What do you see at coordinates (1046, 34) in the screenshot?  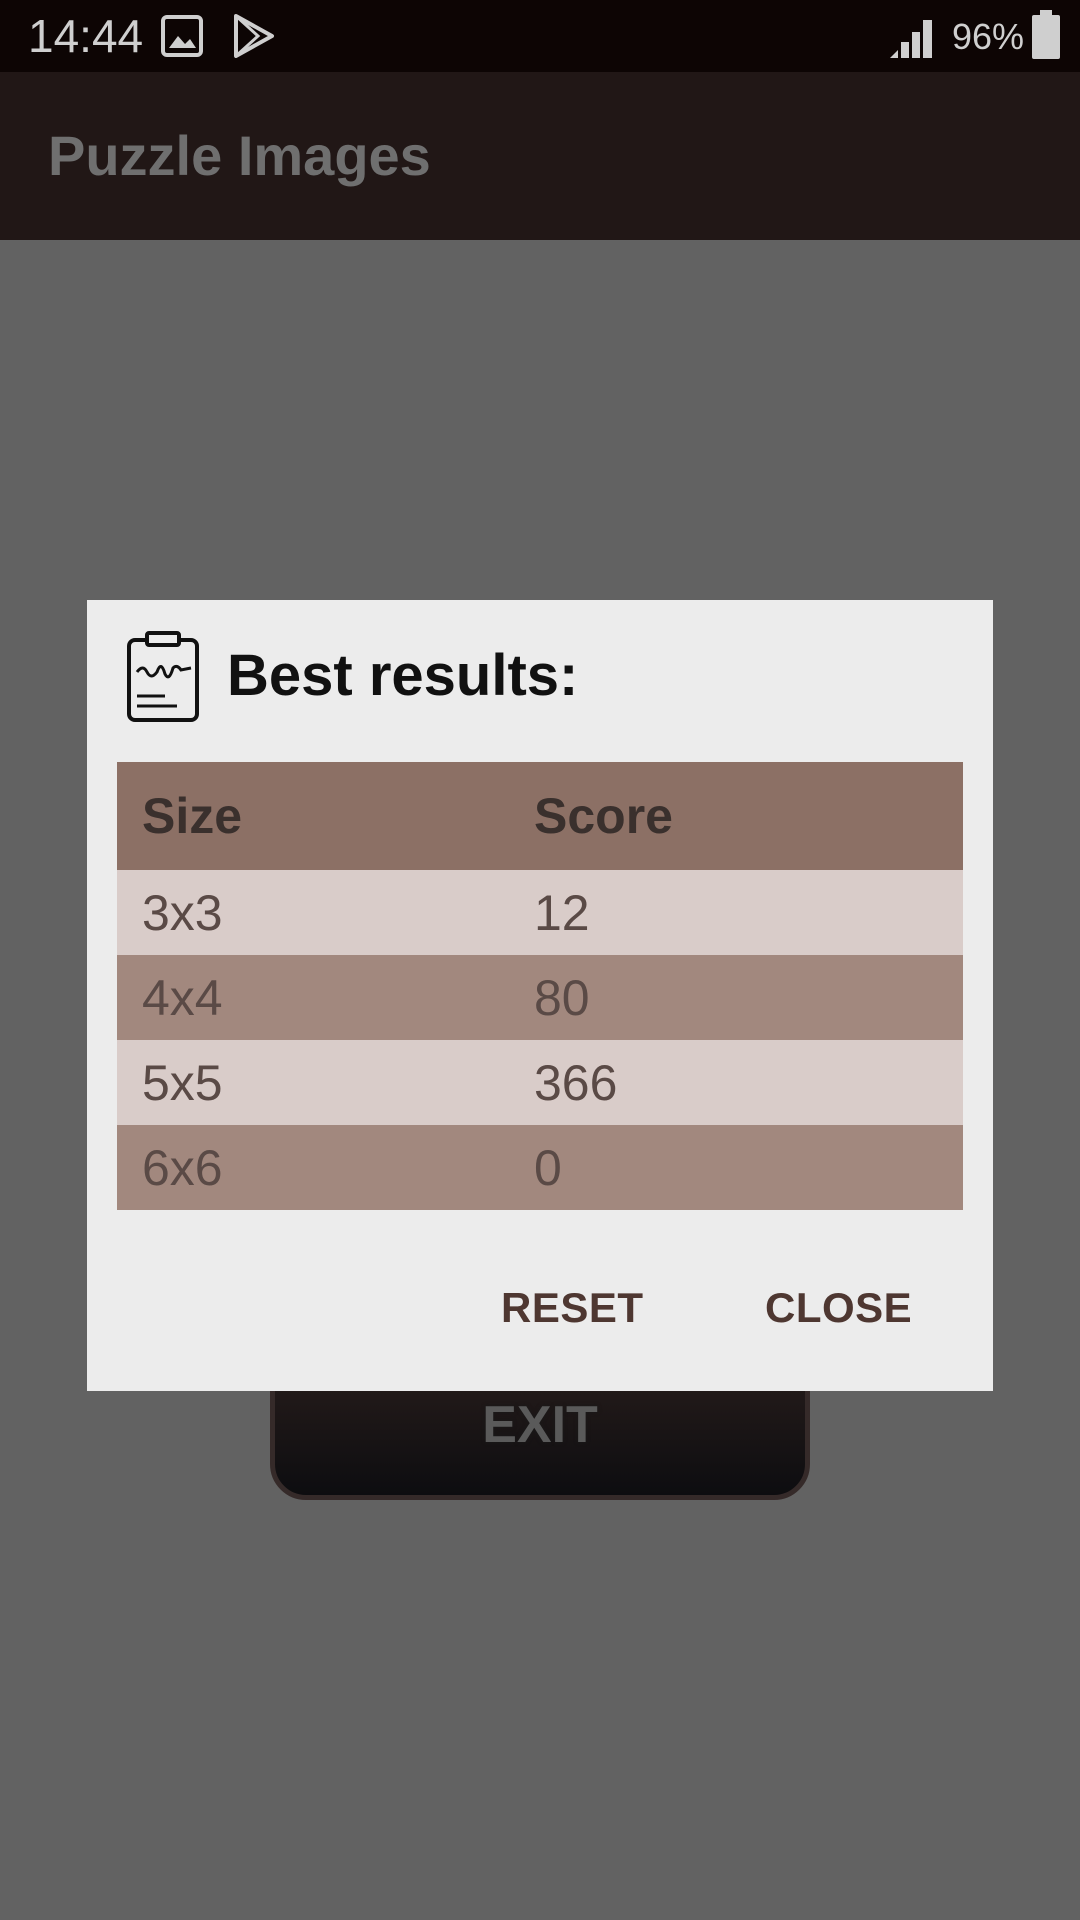 I see `battery-icon` at bounding box center [1046, 34].